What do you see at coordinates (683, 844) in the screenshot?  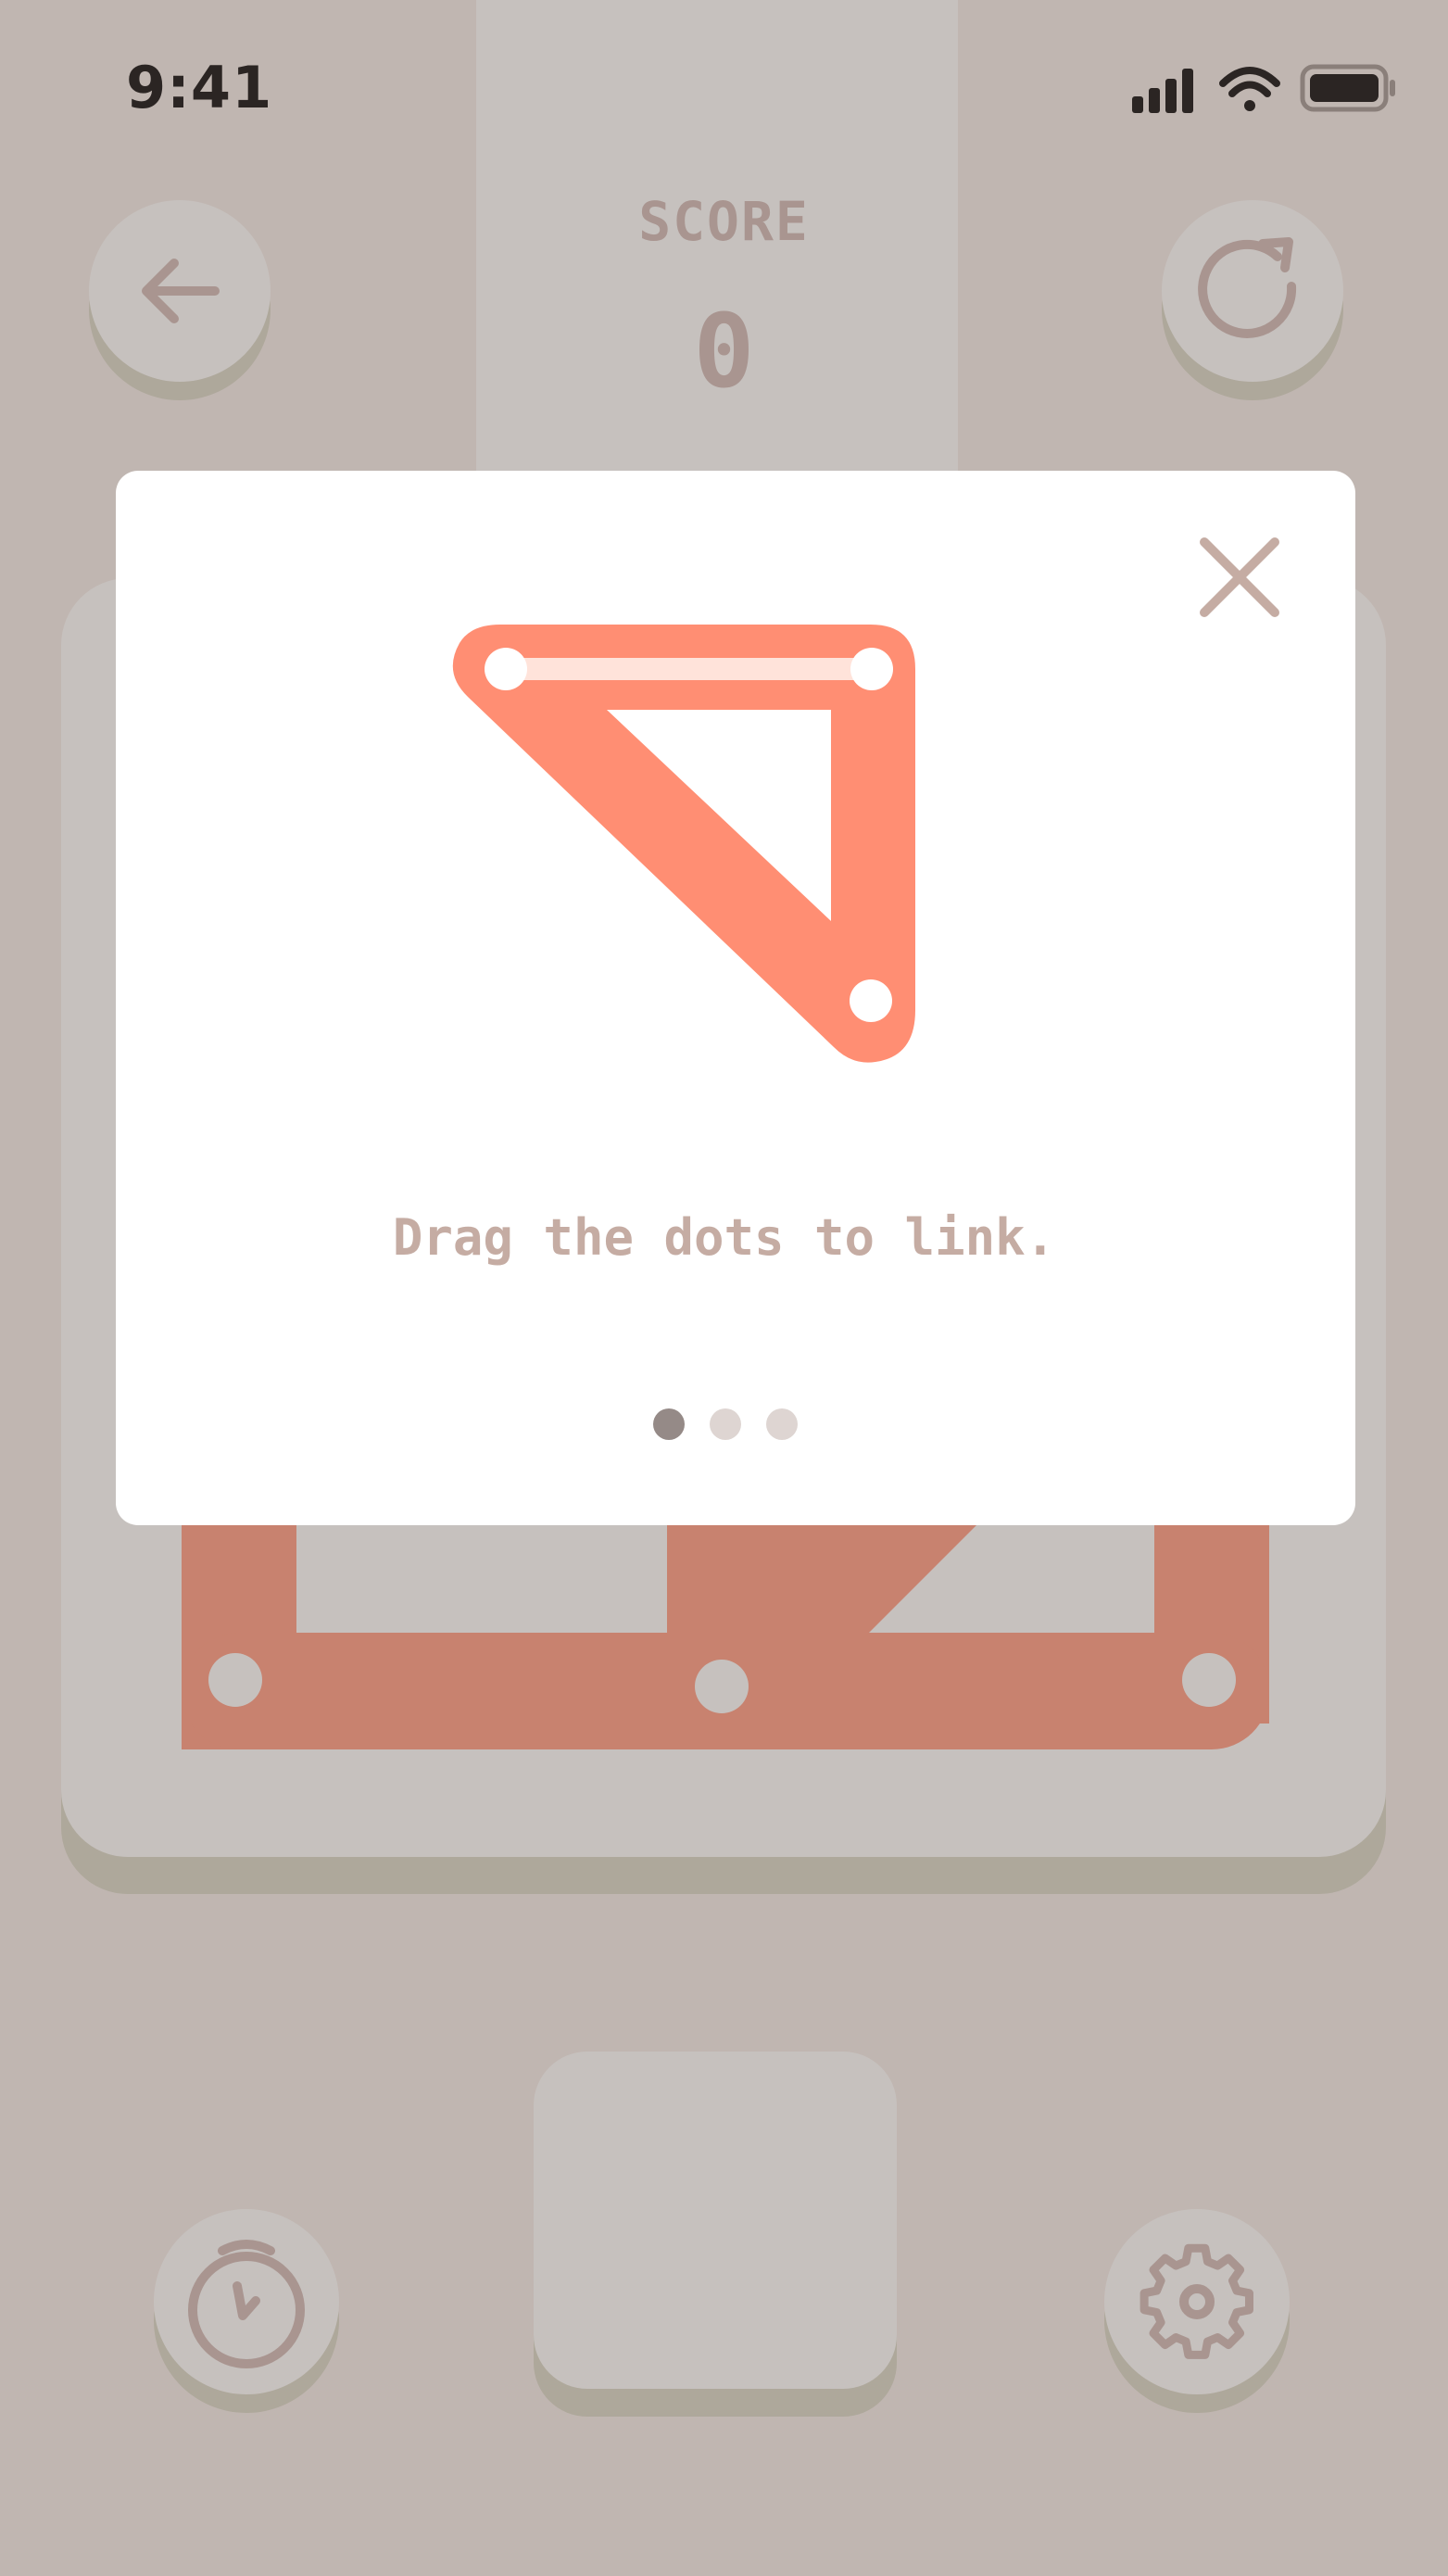 I see `triangle-link` at bounding box center [683, 844].